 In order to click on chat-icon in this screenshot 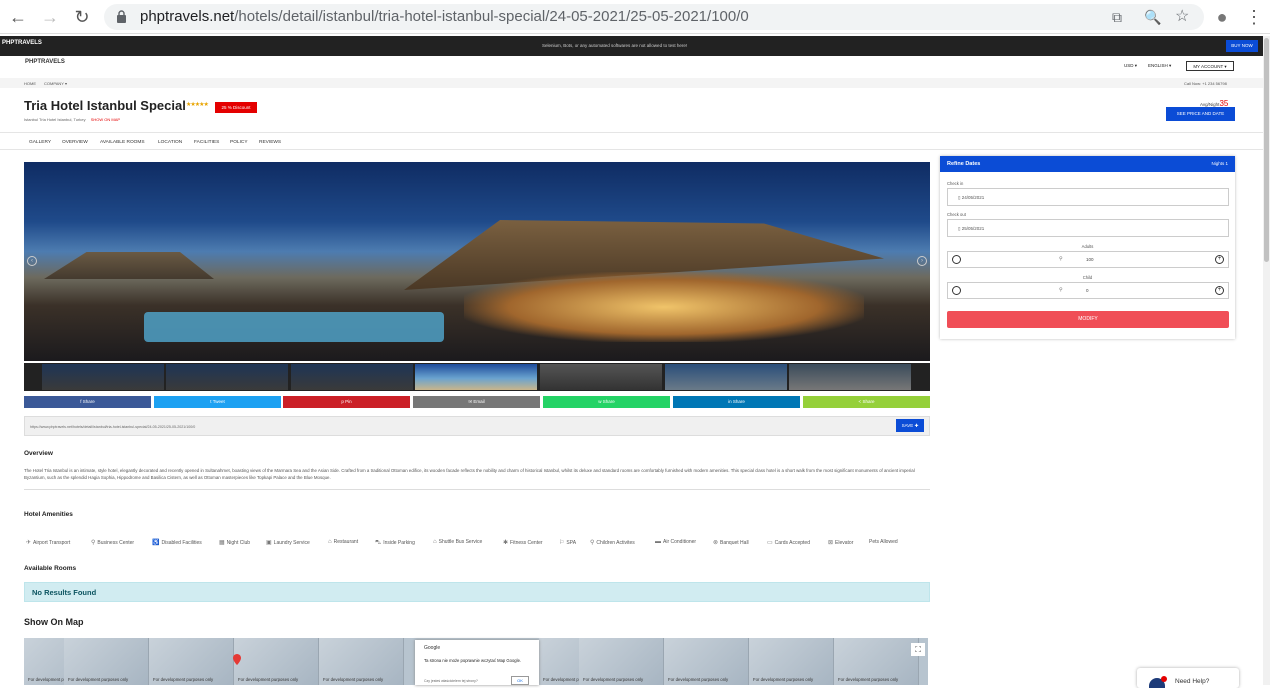, I will do `click(1158, 682)`.